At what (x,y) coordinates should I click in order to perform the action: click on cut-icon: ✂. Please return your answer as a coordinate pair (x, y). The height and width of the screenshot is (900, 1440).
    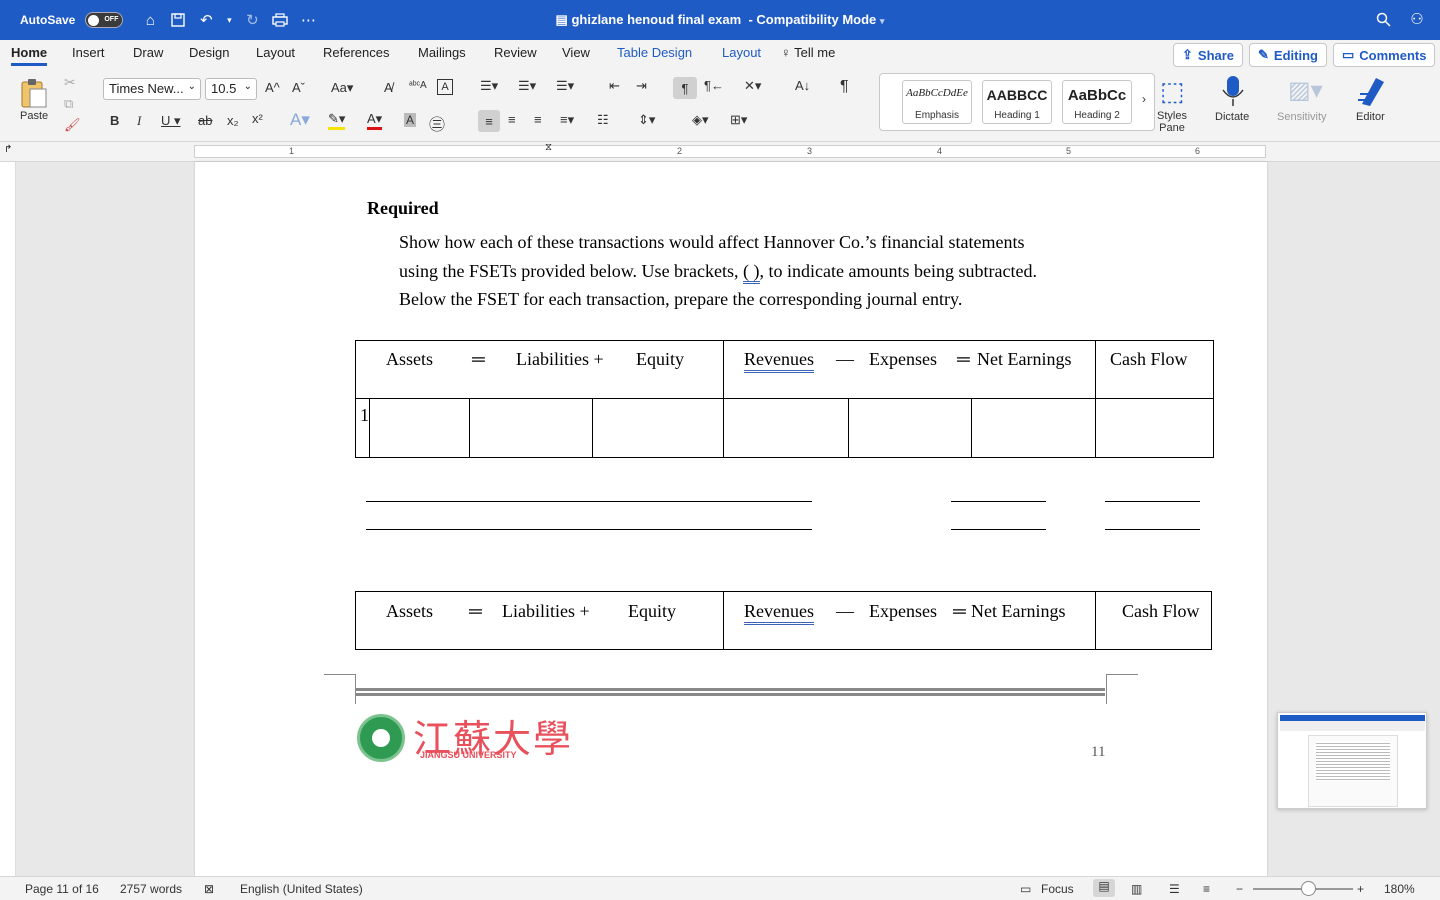
    Looking at the image, I should click on (70, 82).